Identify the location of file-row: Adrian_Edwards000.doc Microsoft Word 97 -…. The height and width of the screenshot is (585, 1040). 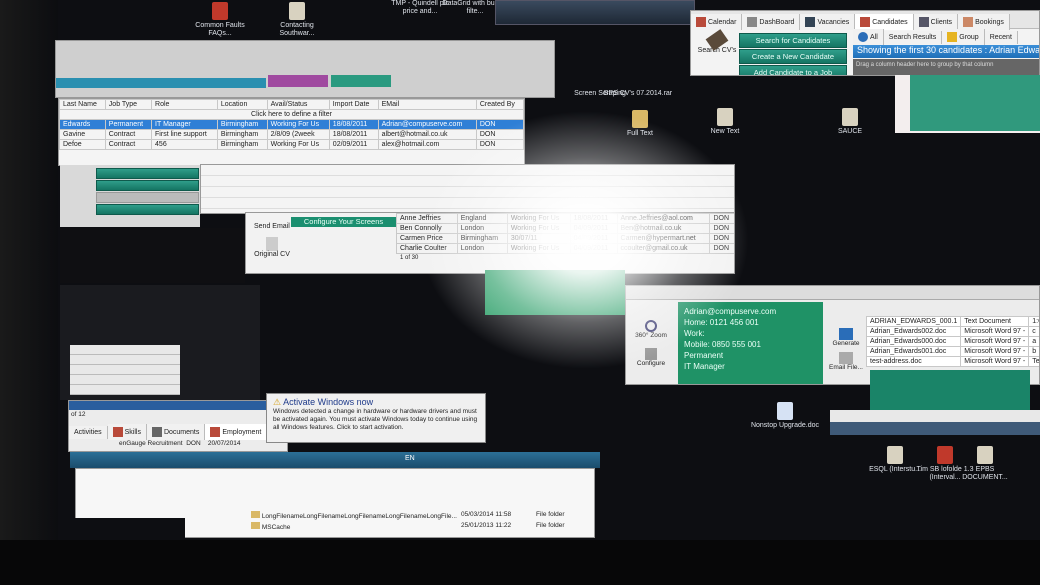
(952, 341).